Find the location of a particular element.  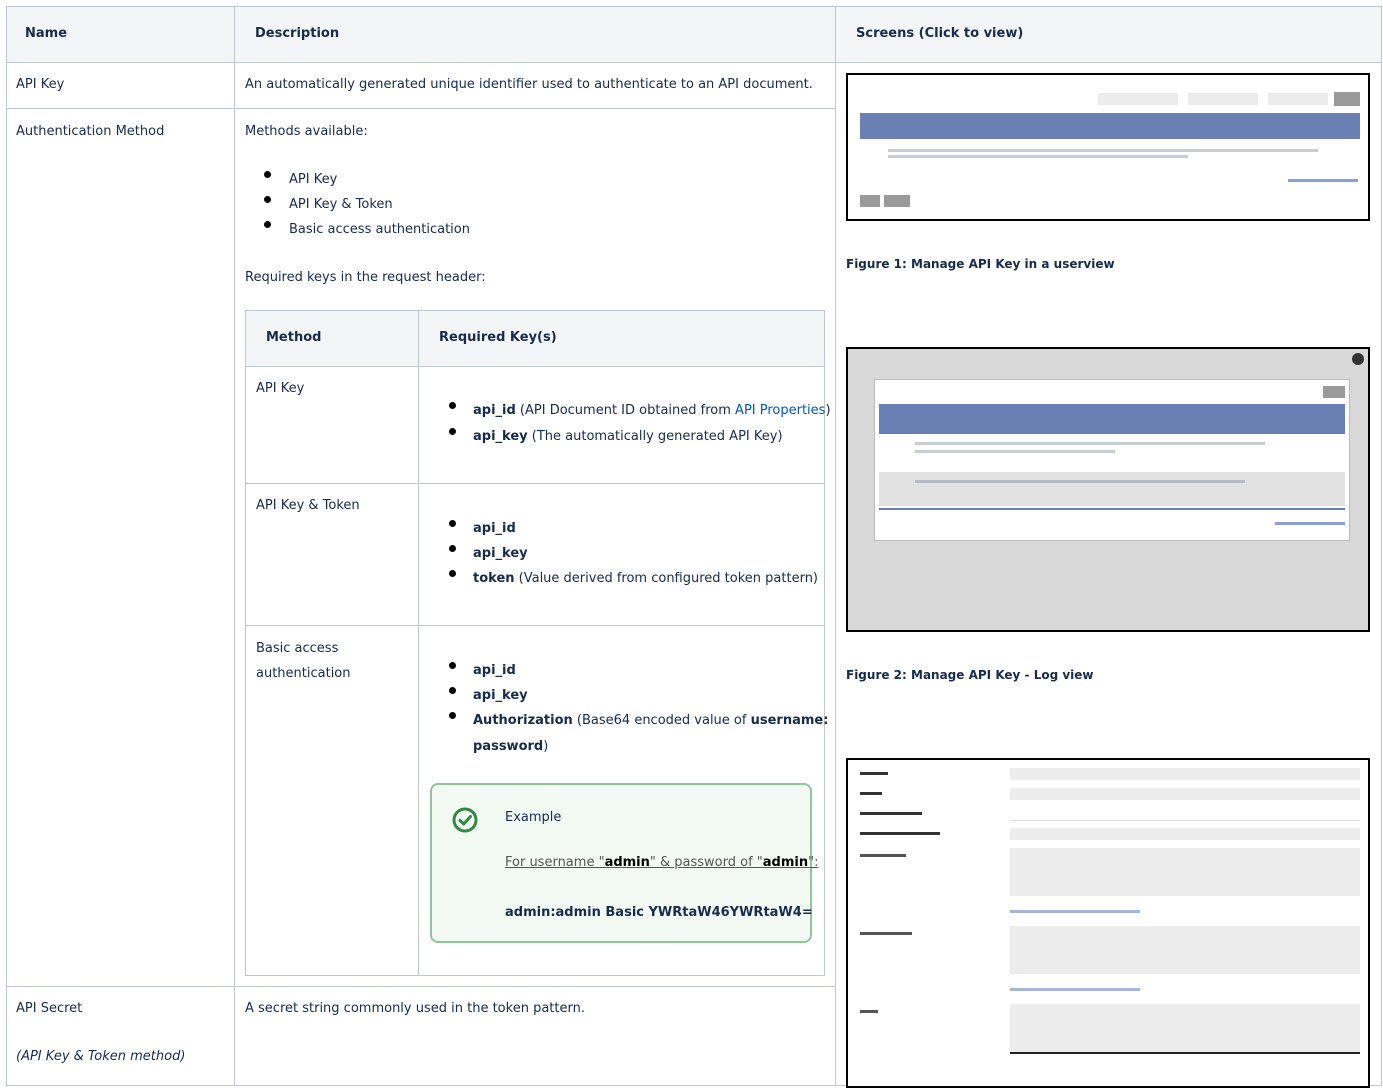

filter-button is located at coordinates (1347, 99).